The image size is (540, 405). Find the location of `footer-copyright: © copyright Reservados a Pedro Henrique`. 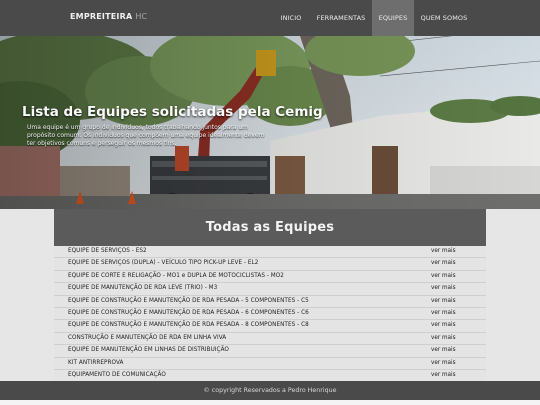

footer-copyright: © copyright Reservados a Pedro Henrique is located at coordinates (270, 390).